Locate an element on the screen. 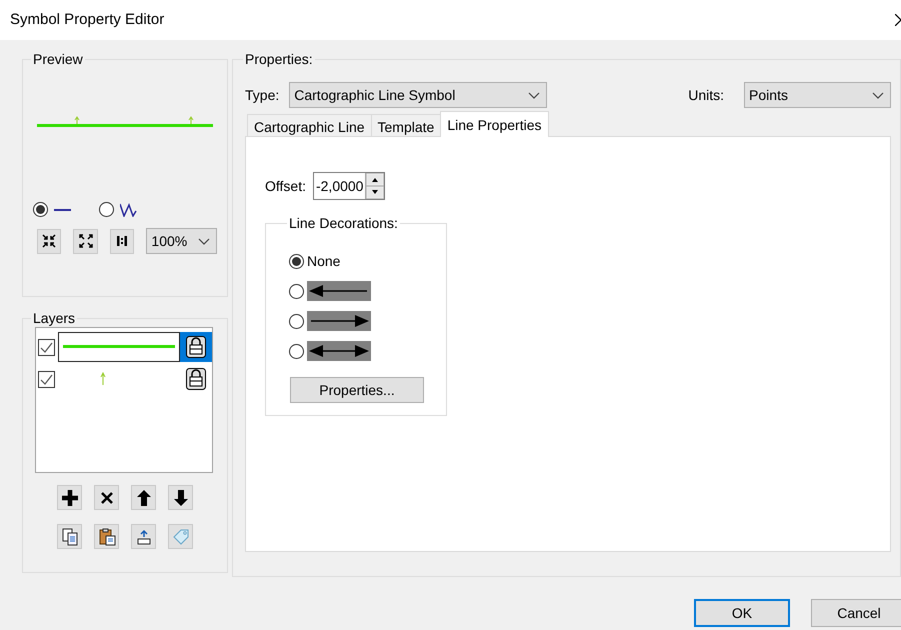 This screenshot has width=901, height=630. down-arrow-icon is located at coordinates (181, 497).